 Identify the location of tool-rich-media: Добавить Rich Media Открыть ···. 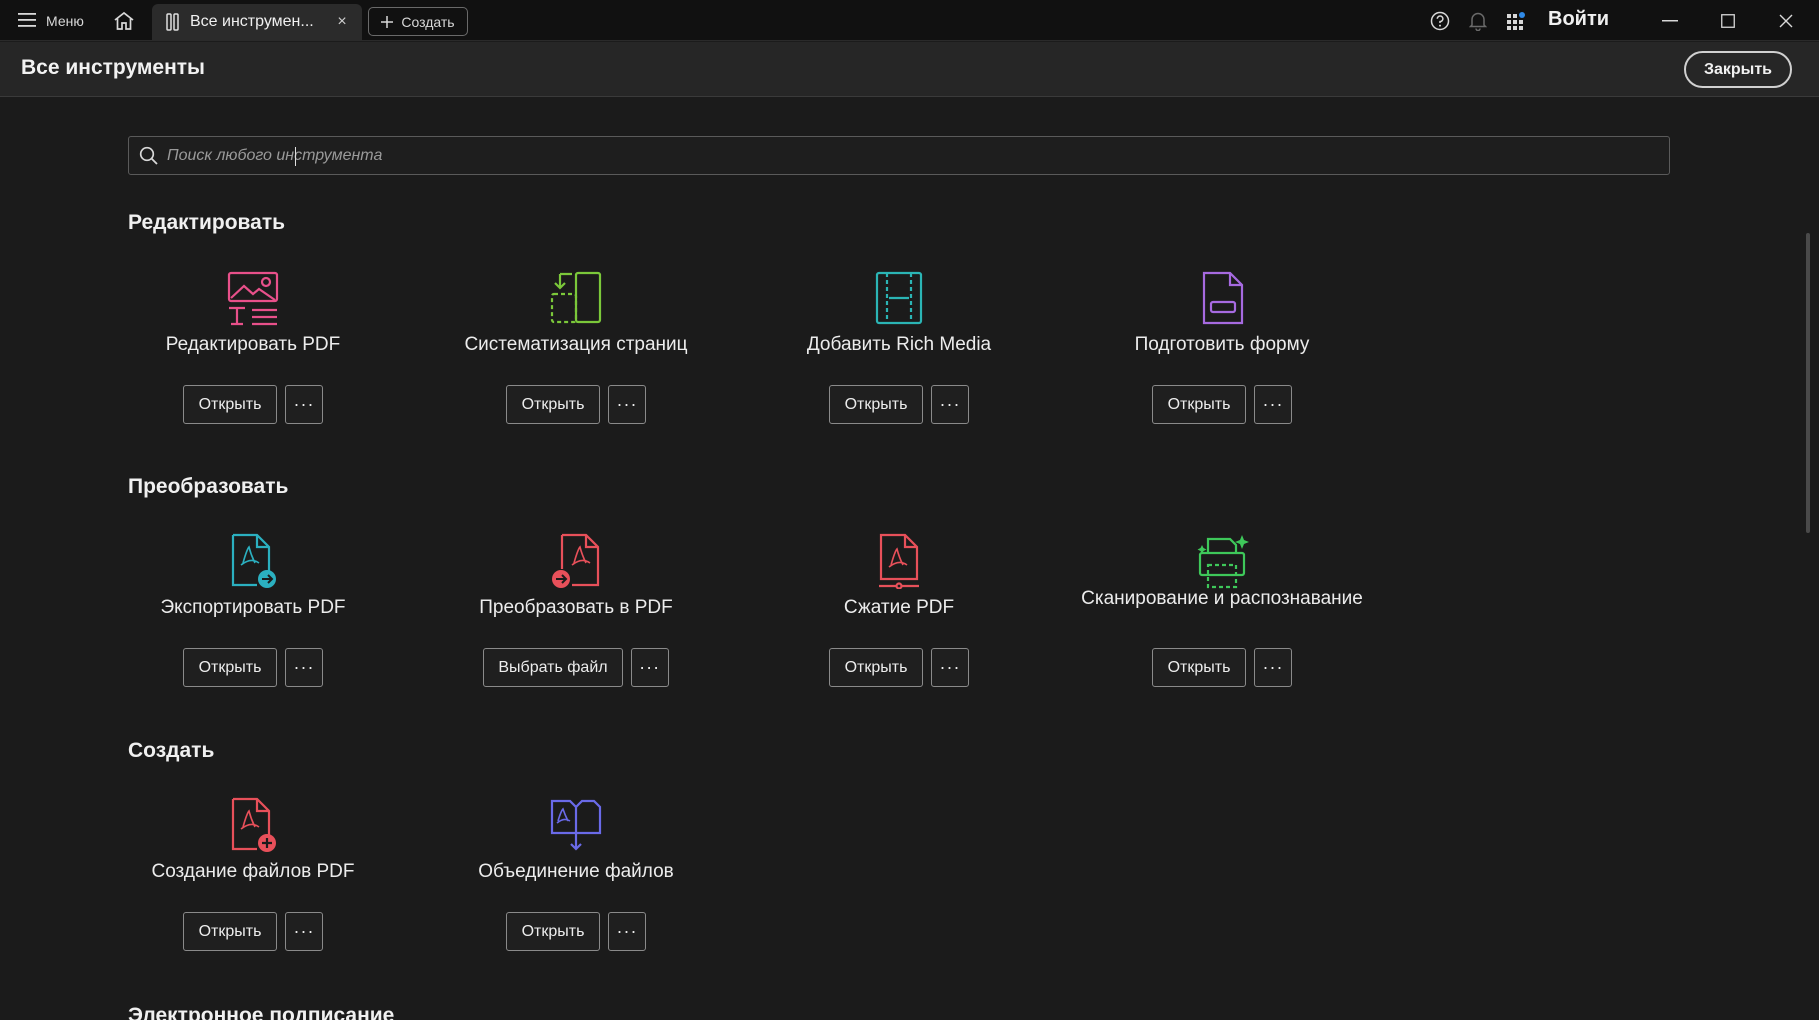
(899, 355).